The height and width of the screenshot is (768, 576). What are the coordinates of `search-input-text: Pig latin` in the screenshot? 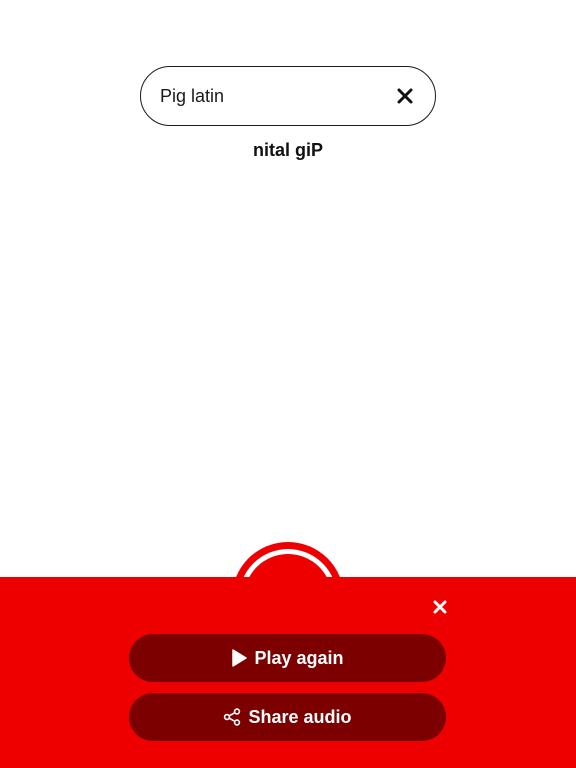 It's located at (276, 96).